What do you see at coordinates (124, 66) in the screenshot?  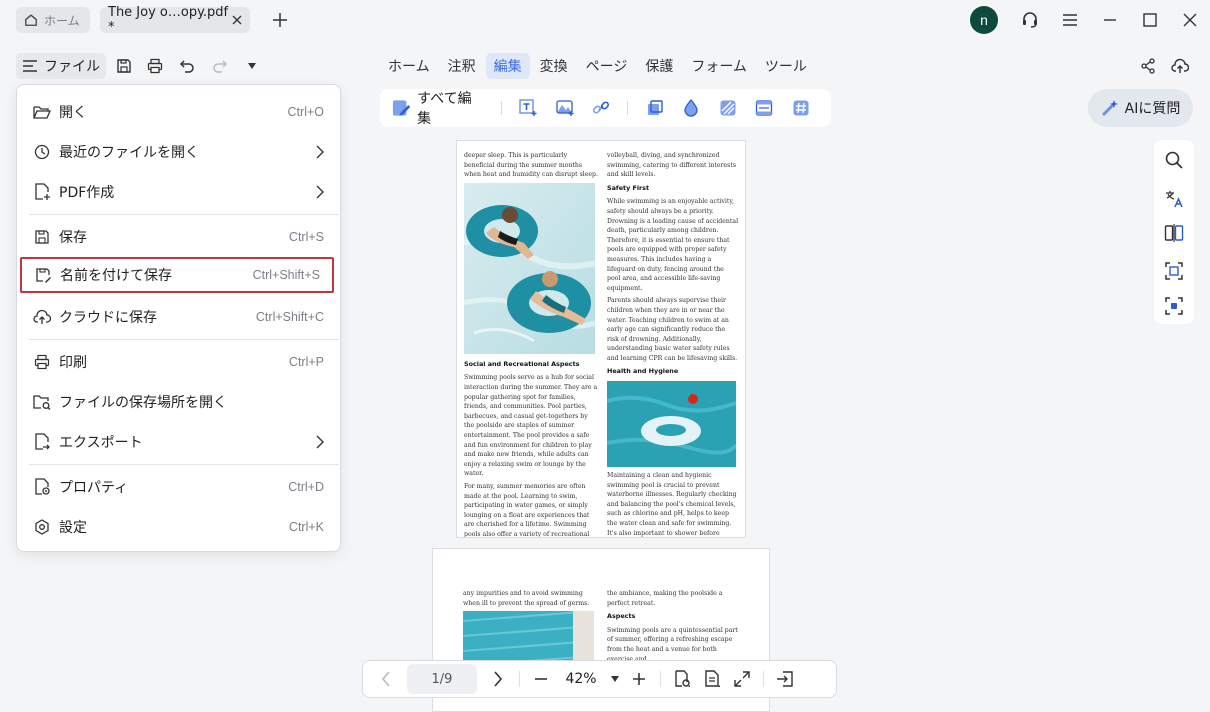 I see `save-button` at bounding box center [124, 66].